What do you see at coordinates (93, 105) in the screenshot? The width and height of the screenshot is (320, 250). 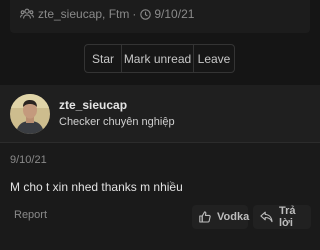 I see `post-username: zte_sieucap` at bounding box center [93, 105].